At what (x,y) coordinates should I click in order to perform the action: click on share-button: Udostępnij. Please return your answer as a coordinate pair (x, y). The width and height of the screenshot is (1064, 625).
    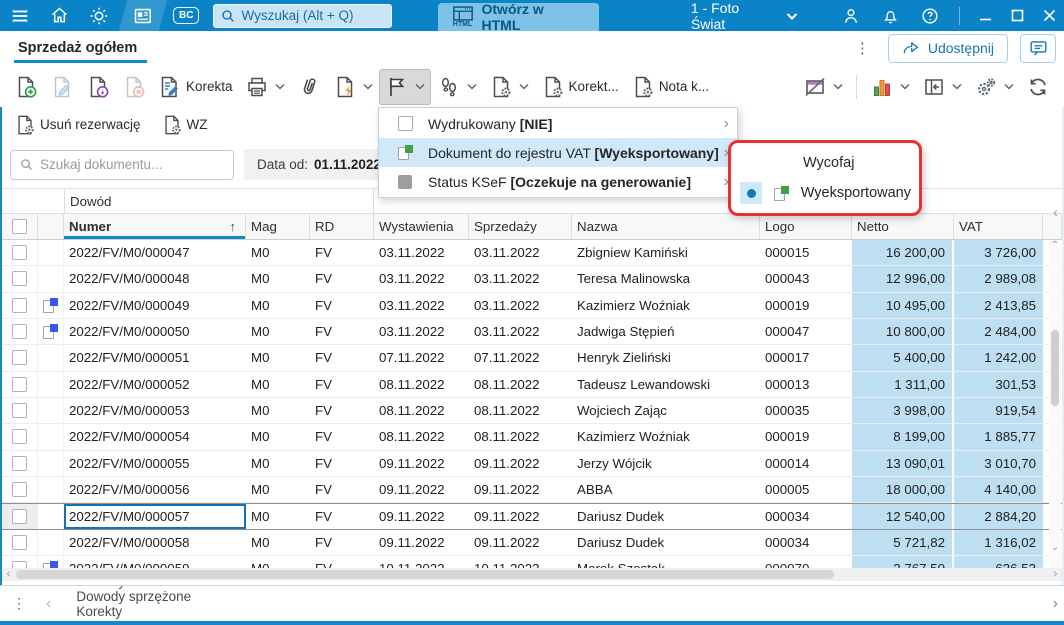
    Looking at the image, I should click on (947, 48).